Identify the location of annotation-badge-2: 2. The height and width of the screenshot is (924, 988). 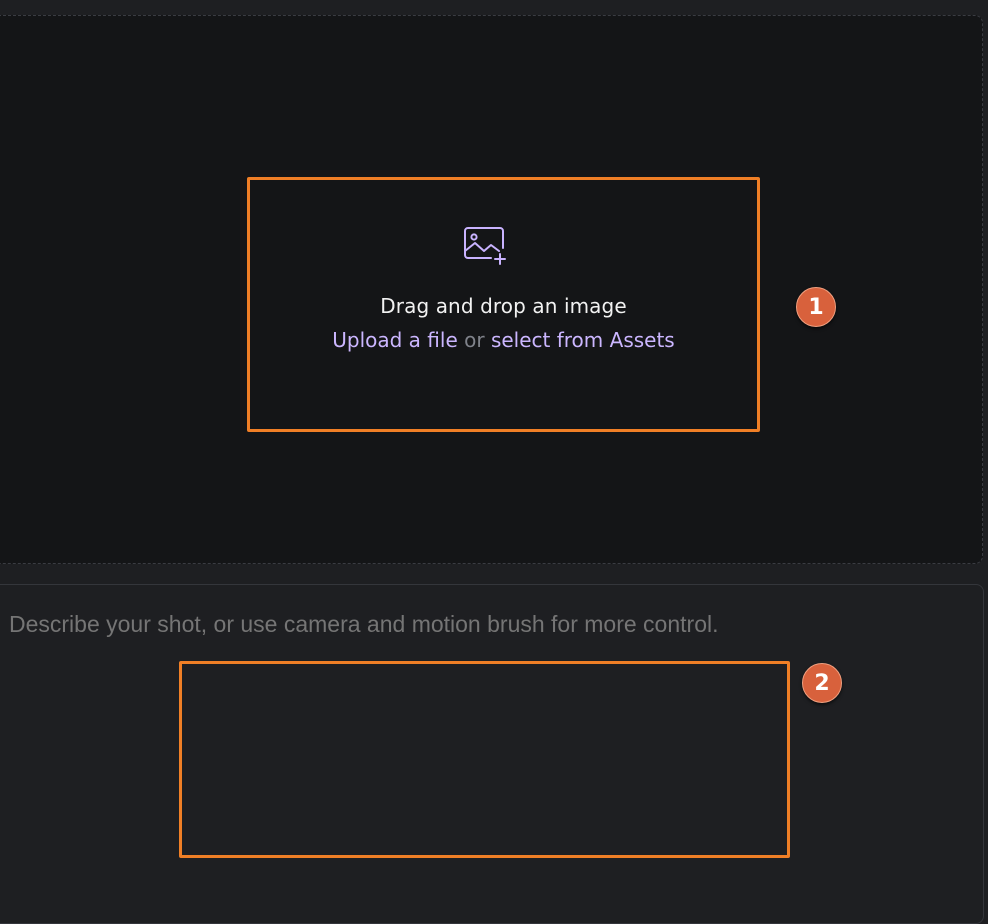
(822, 683).